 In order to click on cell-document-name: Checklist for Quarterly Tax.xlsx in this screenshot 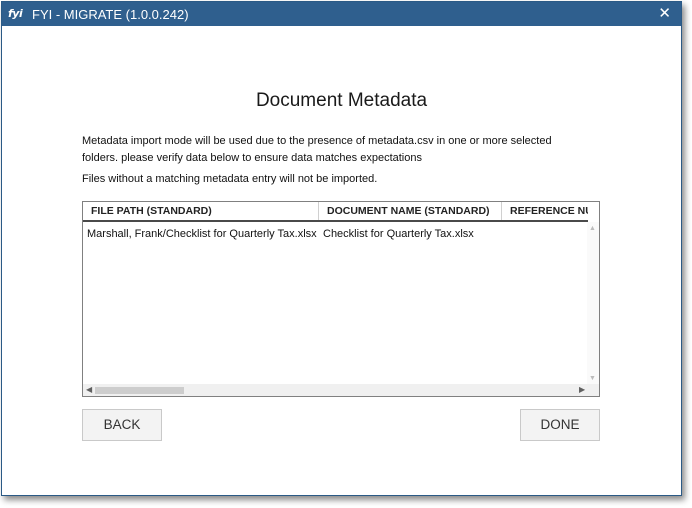, I will do `click(398, 234)`.